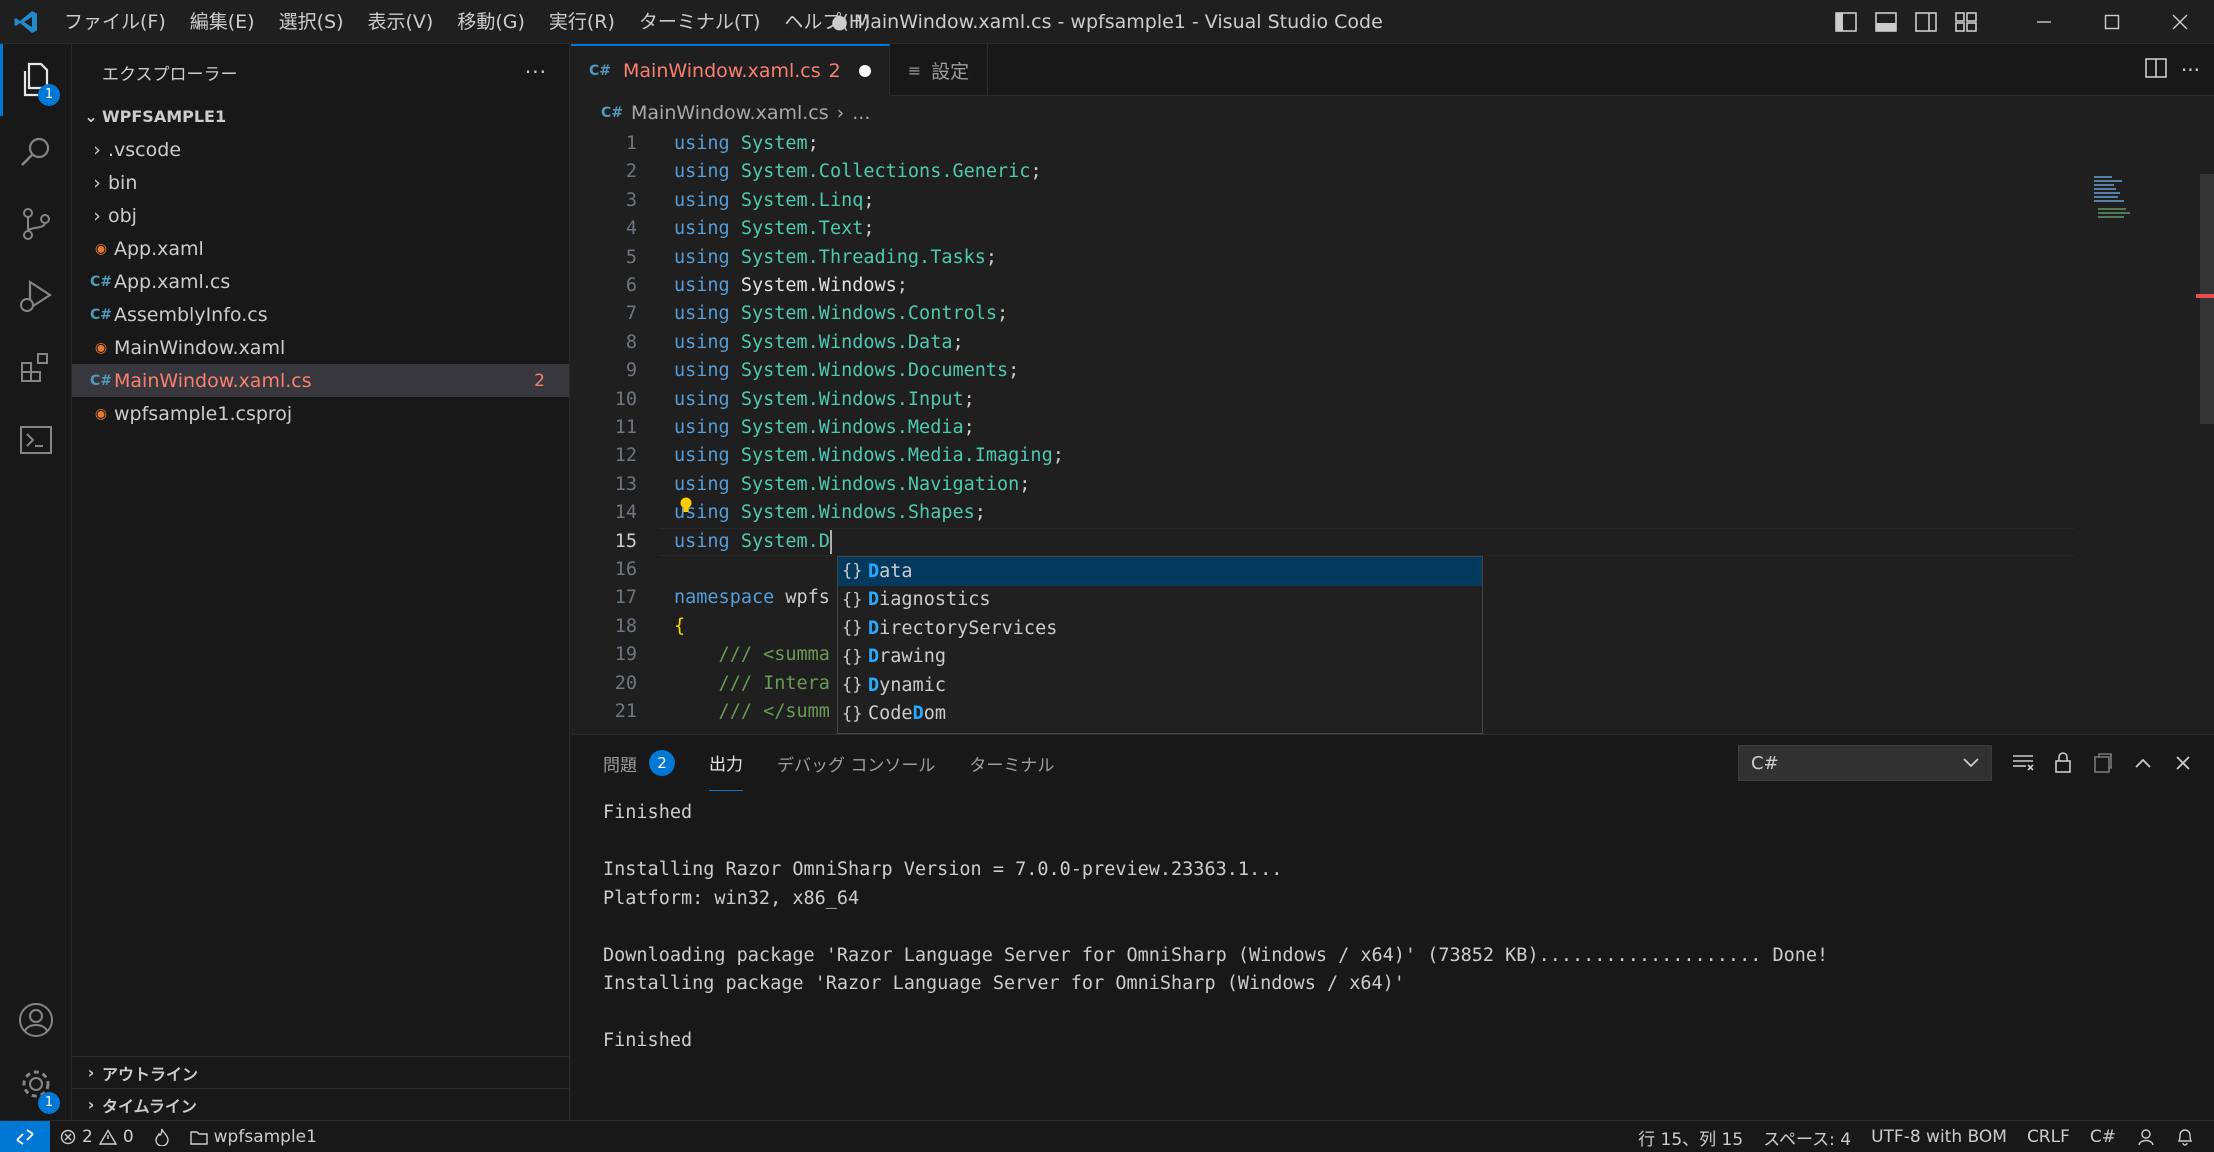  Describe the element at coordinates (730, 70) in the screenshot. I see `tab-mainwindow-xaml-cs: C# MainWindow.xaml.cs 2` at that location.